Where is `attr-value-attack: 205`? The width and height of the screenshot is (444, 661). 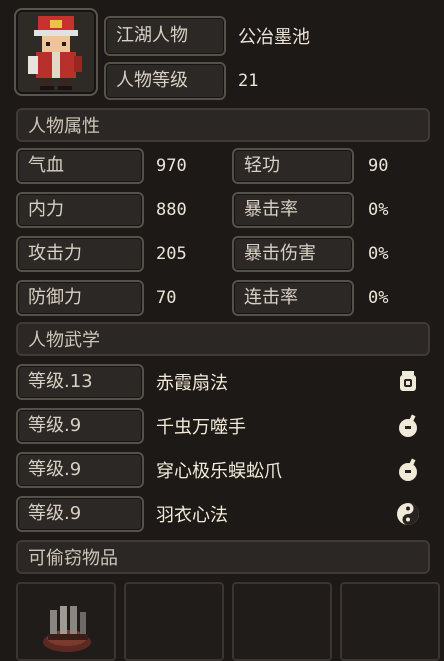
attr-value-attack: 205 is located at coordinates (171, 254).